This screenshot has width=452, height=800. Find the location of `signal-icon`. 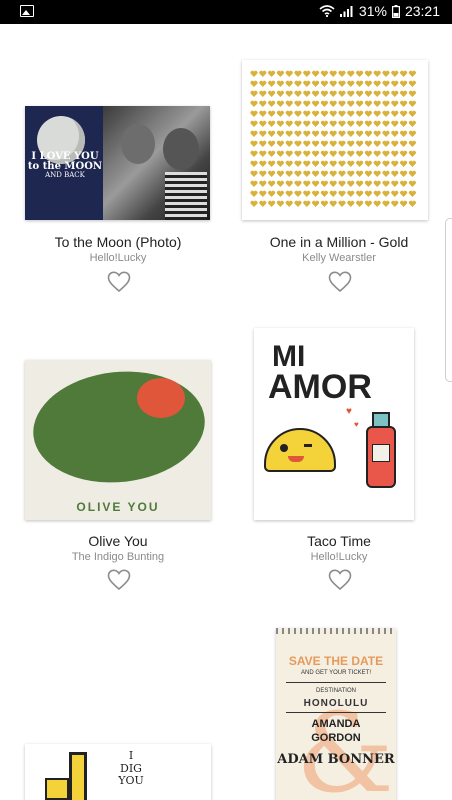

signal-icon is located at coordinates (346, 11).